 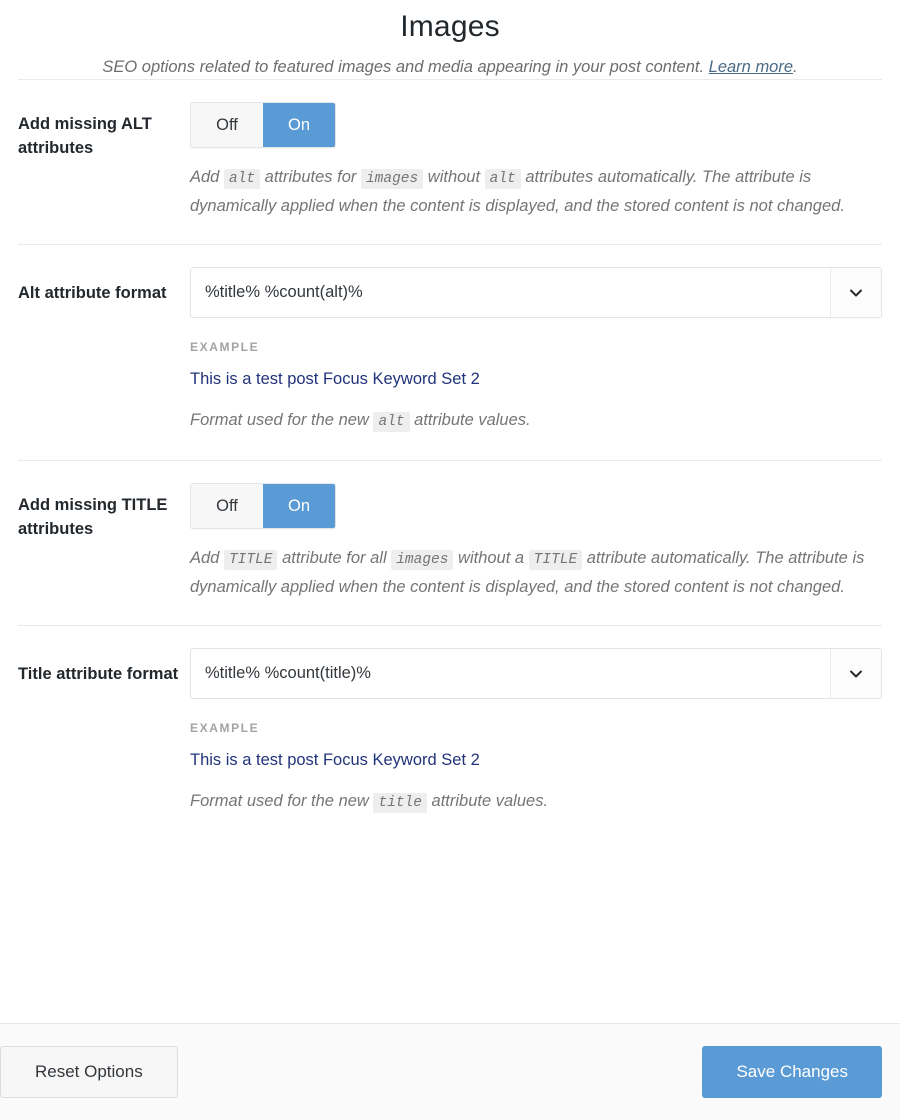 What do you see at coordinates (510, 292) in the screenshot?
I see `alt-format-input` at bounding box center [510, 292].